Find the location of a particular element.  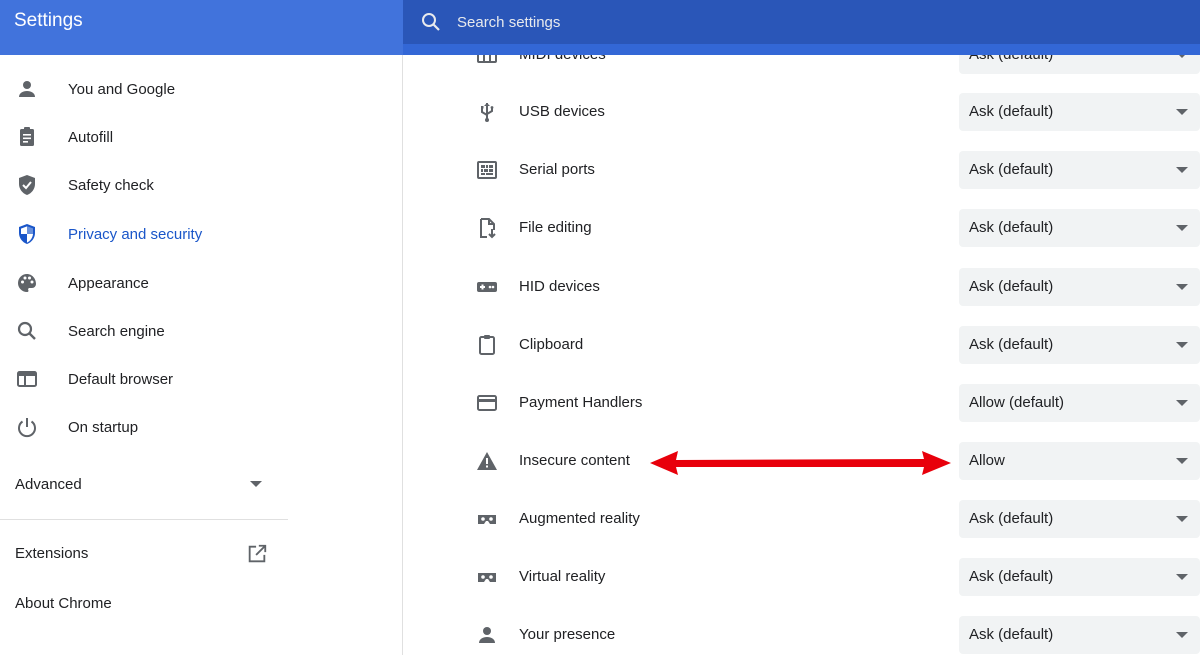

search-box is located at coordinates (801, 22).